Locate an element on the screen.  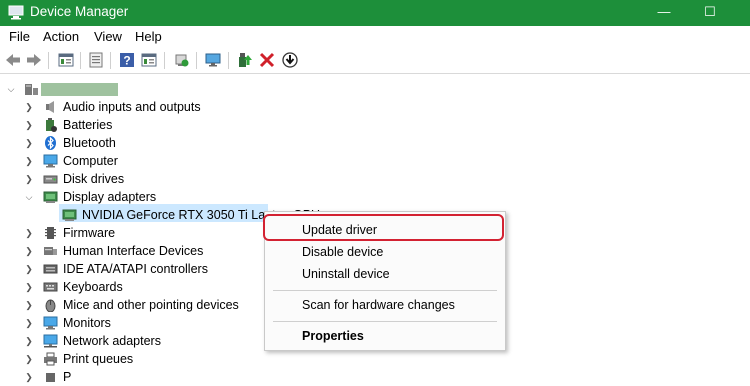
menu-separator is located at coordinates (385, 321).